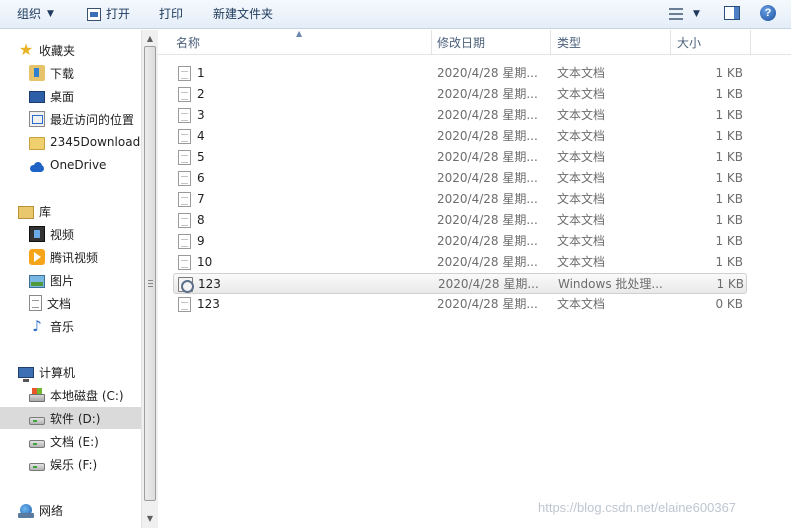 This screenshot has height=528, width=791. I want to click on file-row: 10 2020/4/28 星期... 文本文档 1 KB, so click(460, 262).